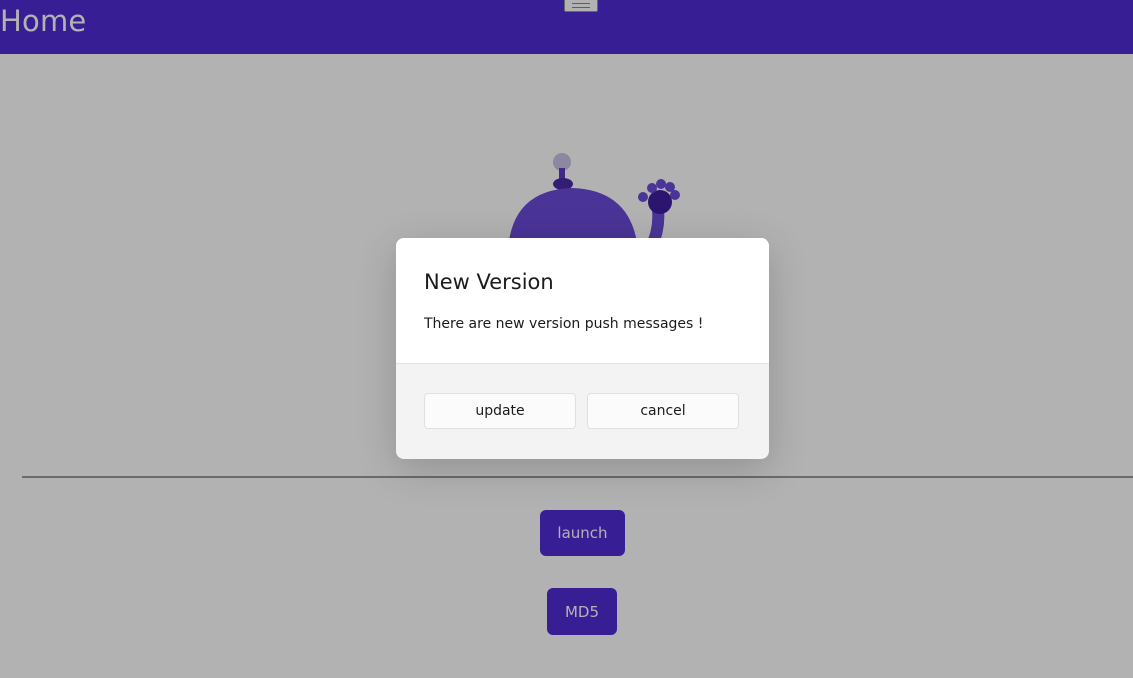  What do you see at coordinates (489, 282) in the screenshot?
I see `dialog-title: New Version` at bounding box center [489, 282].